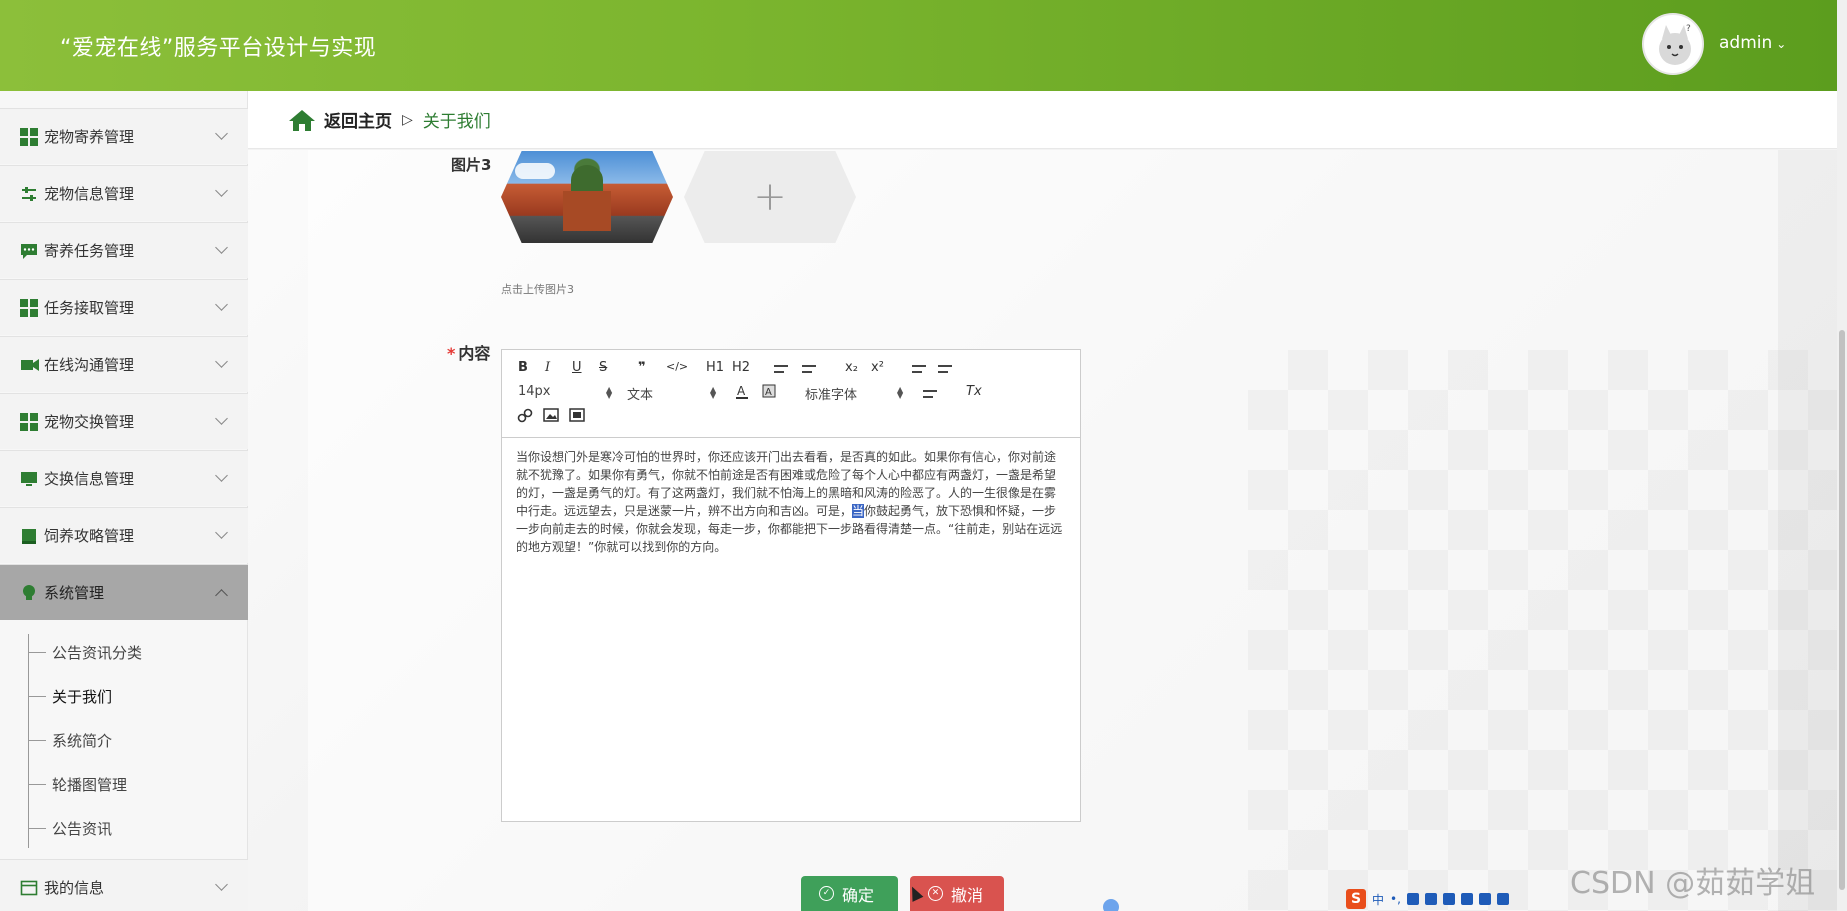  Describe the element at coordinates (89, 536) in the screenshot. I see `sidebar-item-label: 饲养攻略管理` at that location.